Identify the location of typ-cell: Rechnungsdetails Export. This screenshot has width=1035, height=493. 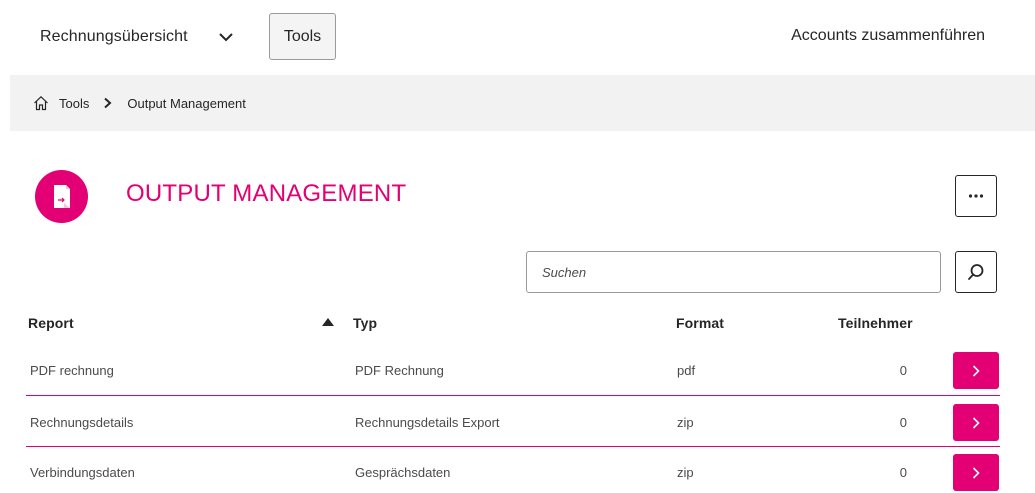
(427, 422).